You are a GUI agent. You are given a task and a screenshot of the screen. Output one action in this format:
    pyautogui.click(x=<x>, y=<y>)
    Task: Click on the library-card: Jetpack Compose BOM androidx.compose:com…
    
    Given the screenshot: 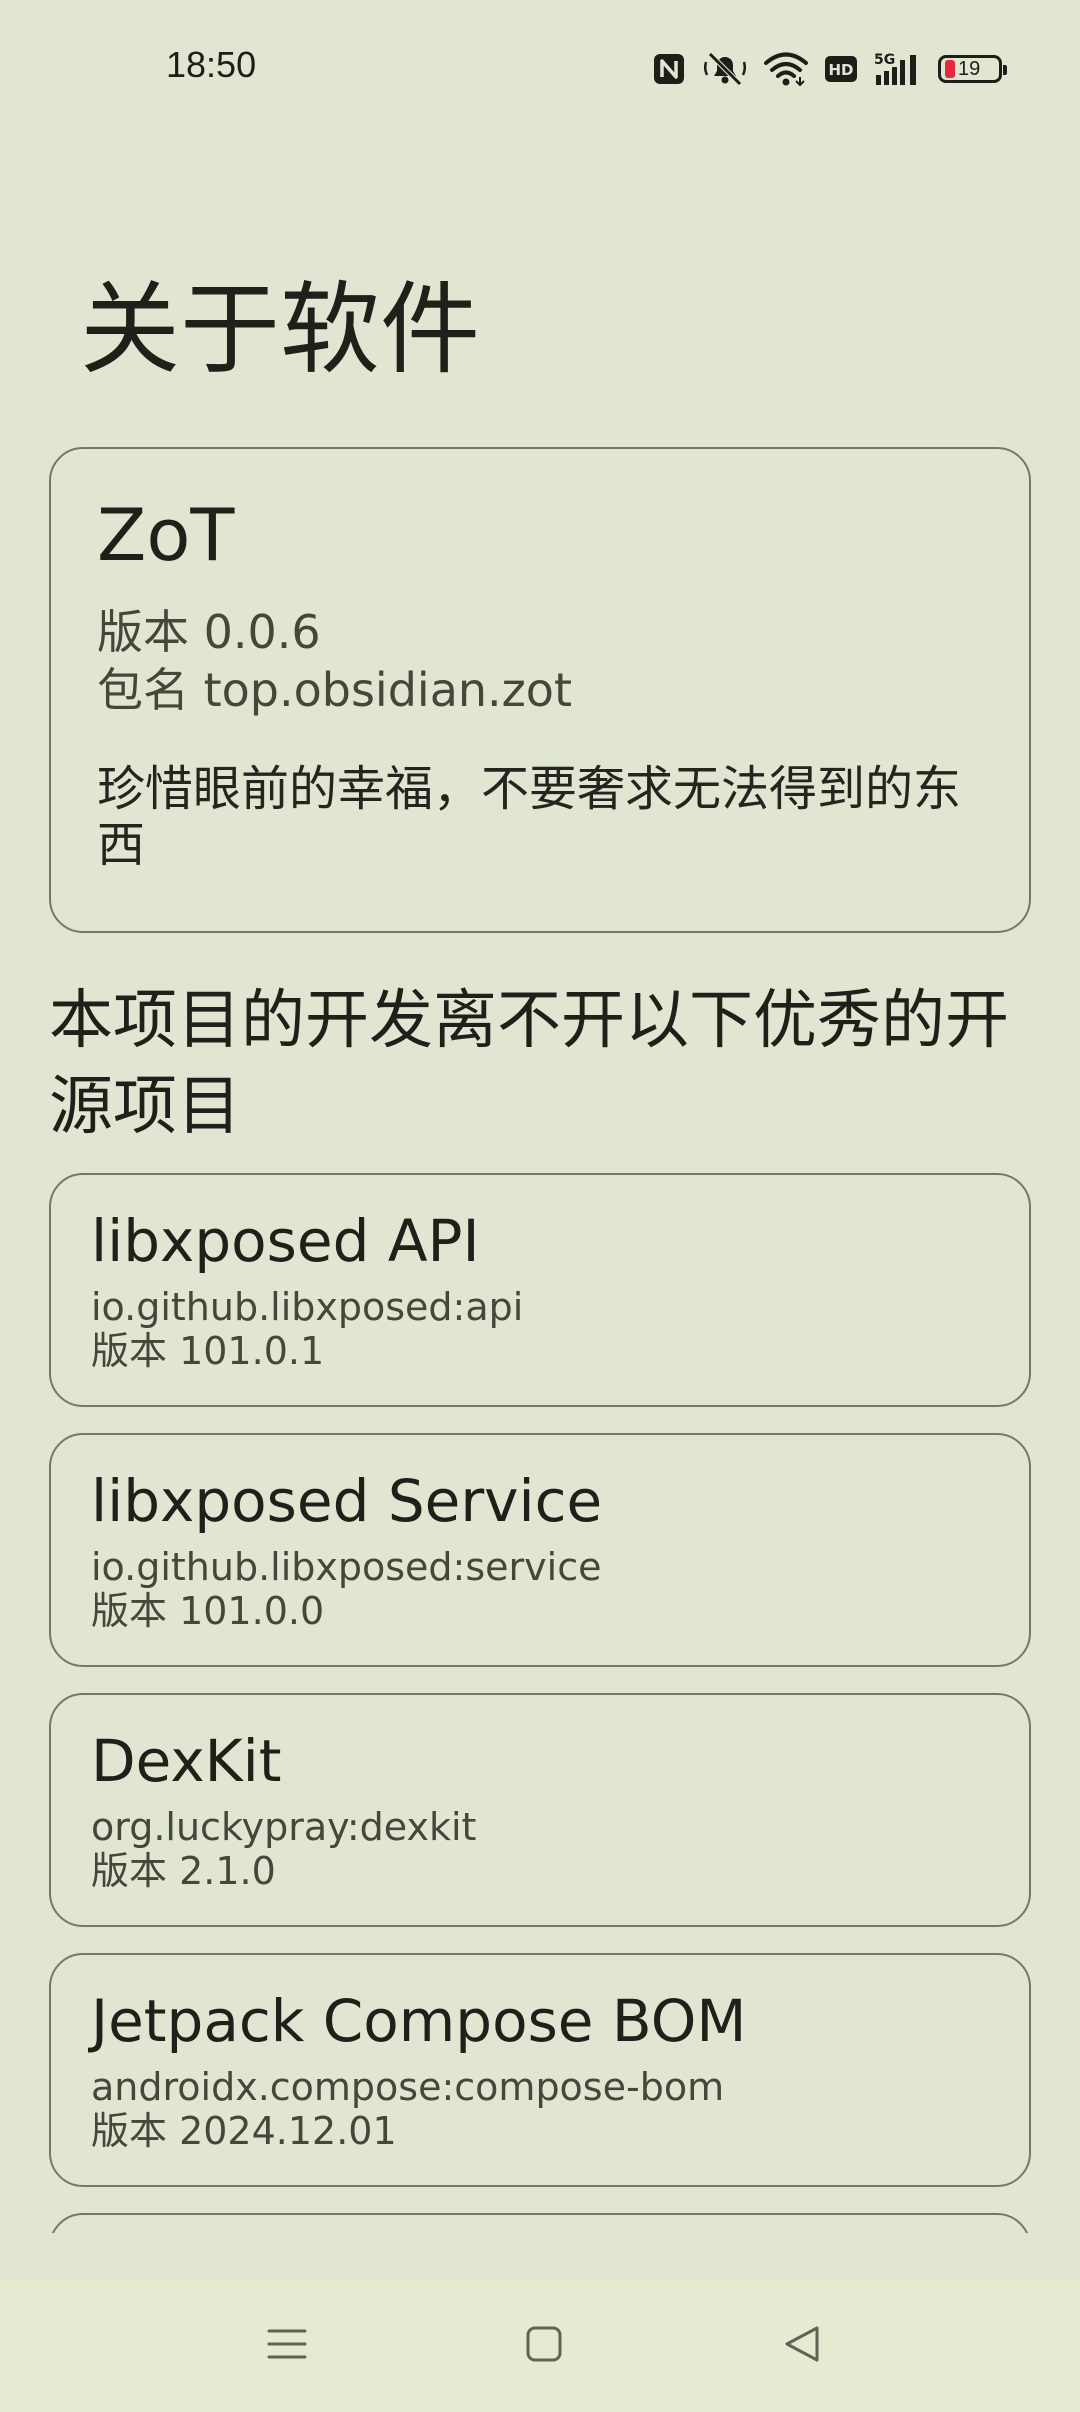 What is the action you would take?
    pyautogui.click(x=540, y=2070)
    